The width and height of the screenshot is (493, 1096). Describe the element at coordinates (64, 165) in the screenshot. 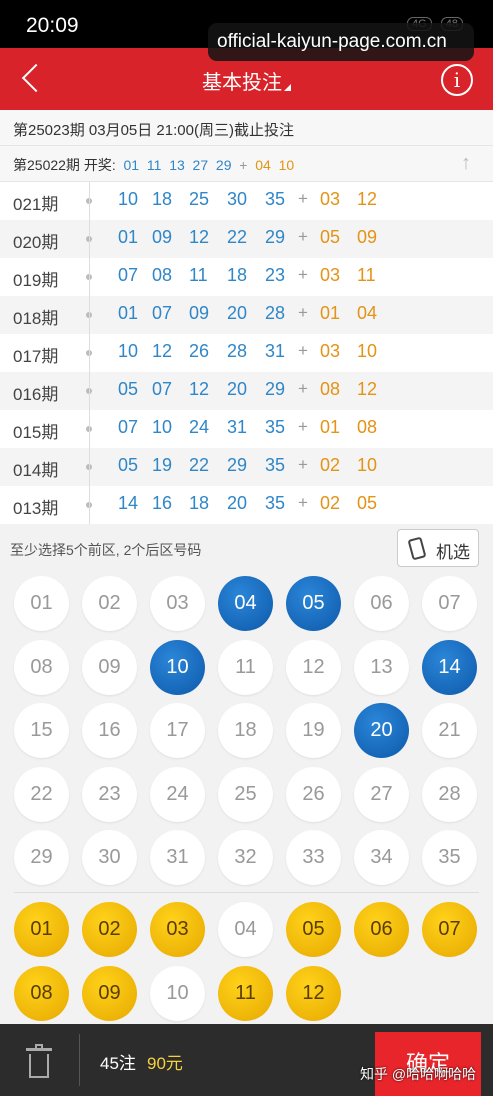

I see `previous-draw-label: 第25022期 开奖:` at that location.